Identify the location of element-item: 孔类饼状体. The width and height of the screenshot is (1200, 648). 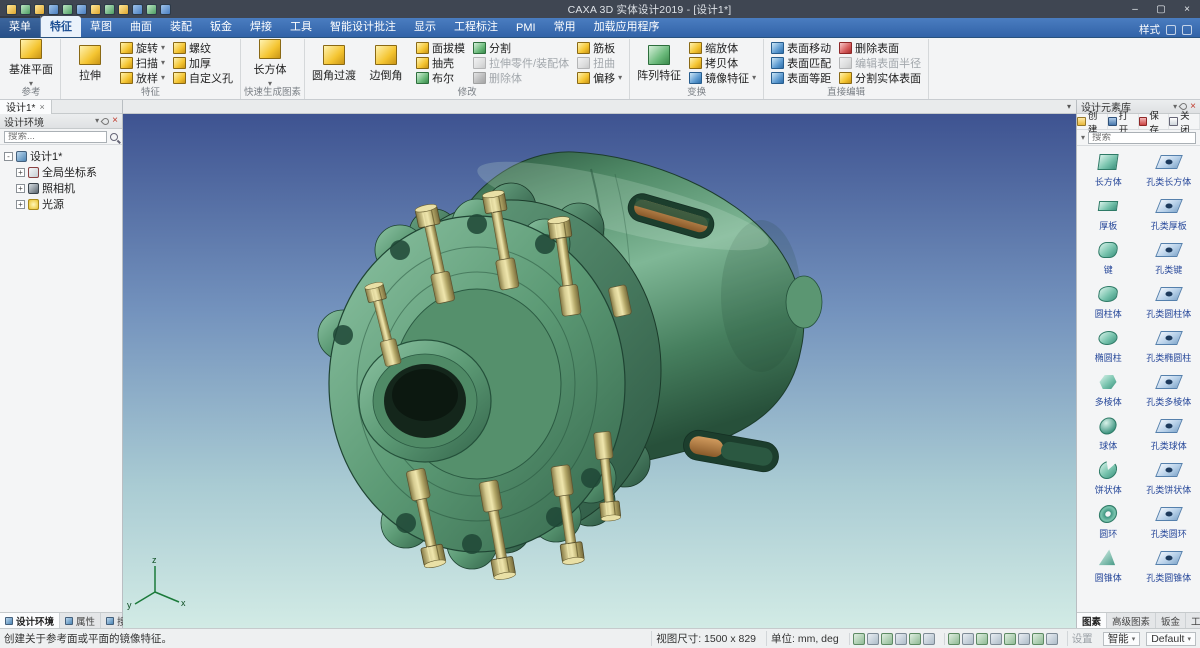
(1169, 478).